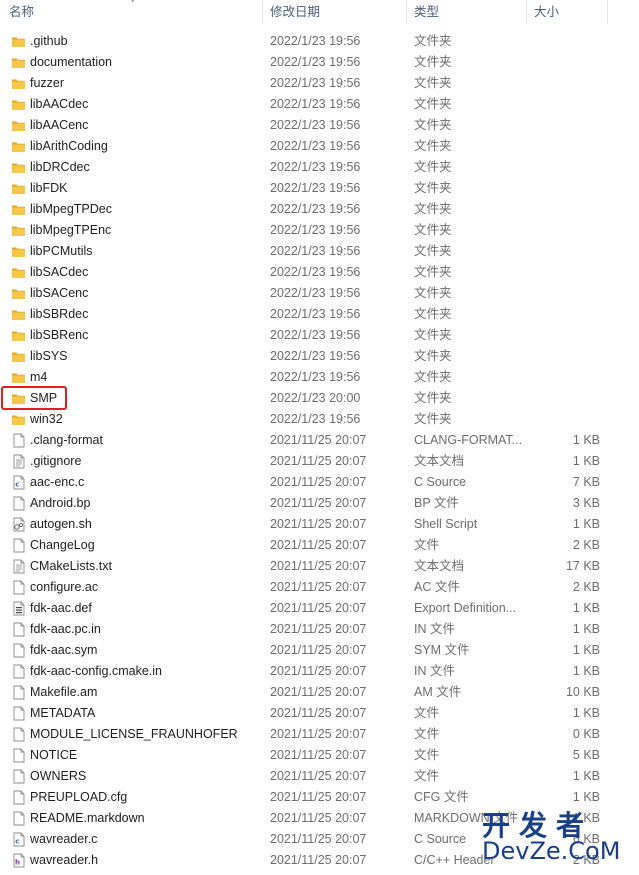 The height and width of the screenshot is (875, 639). I want to click on column-header-name: 名称, so click(21, 13).